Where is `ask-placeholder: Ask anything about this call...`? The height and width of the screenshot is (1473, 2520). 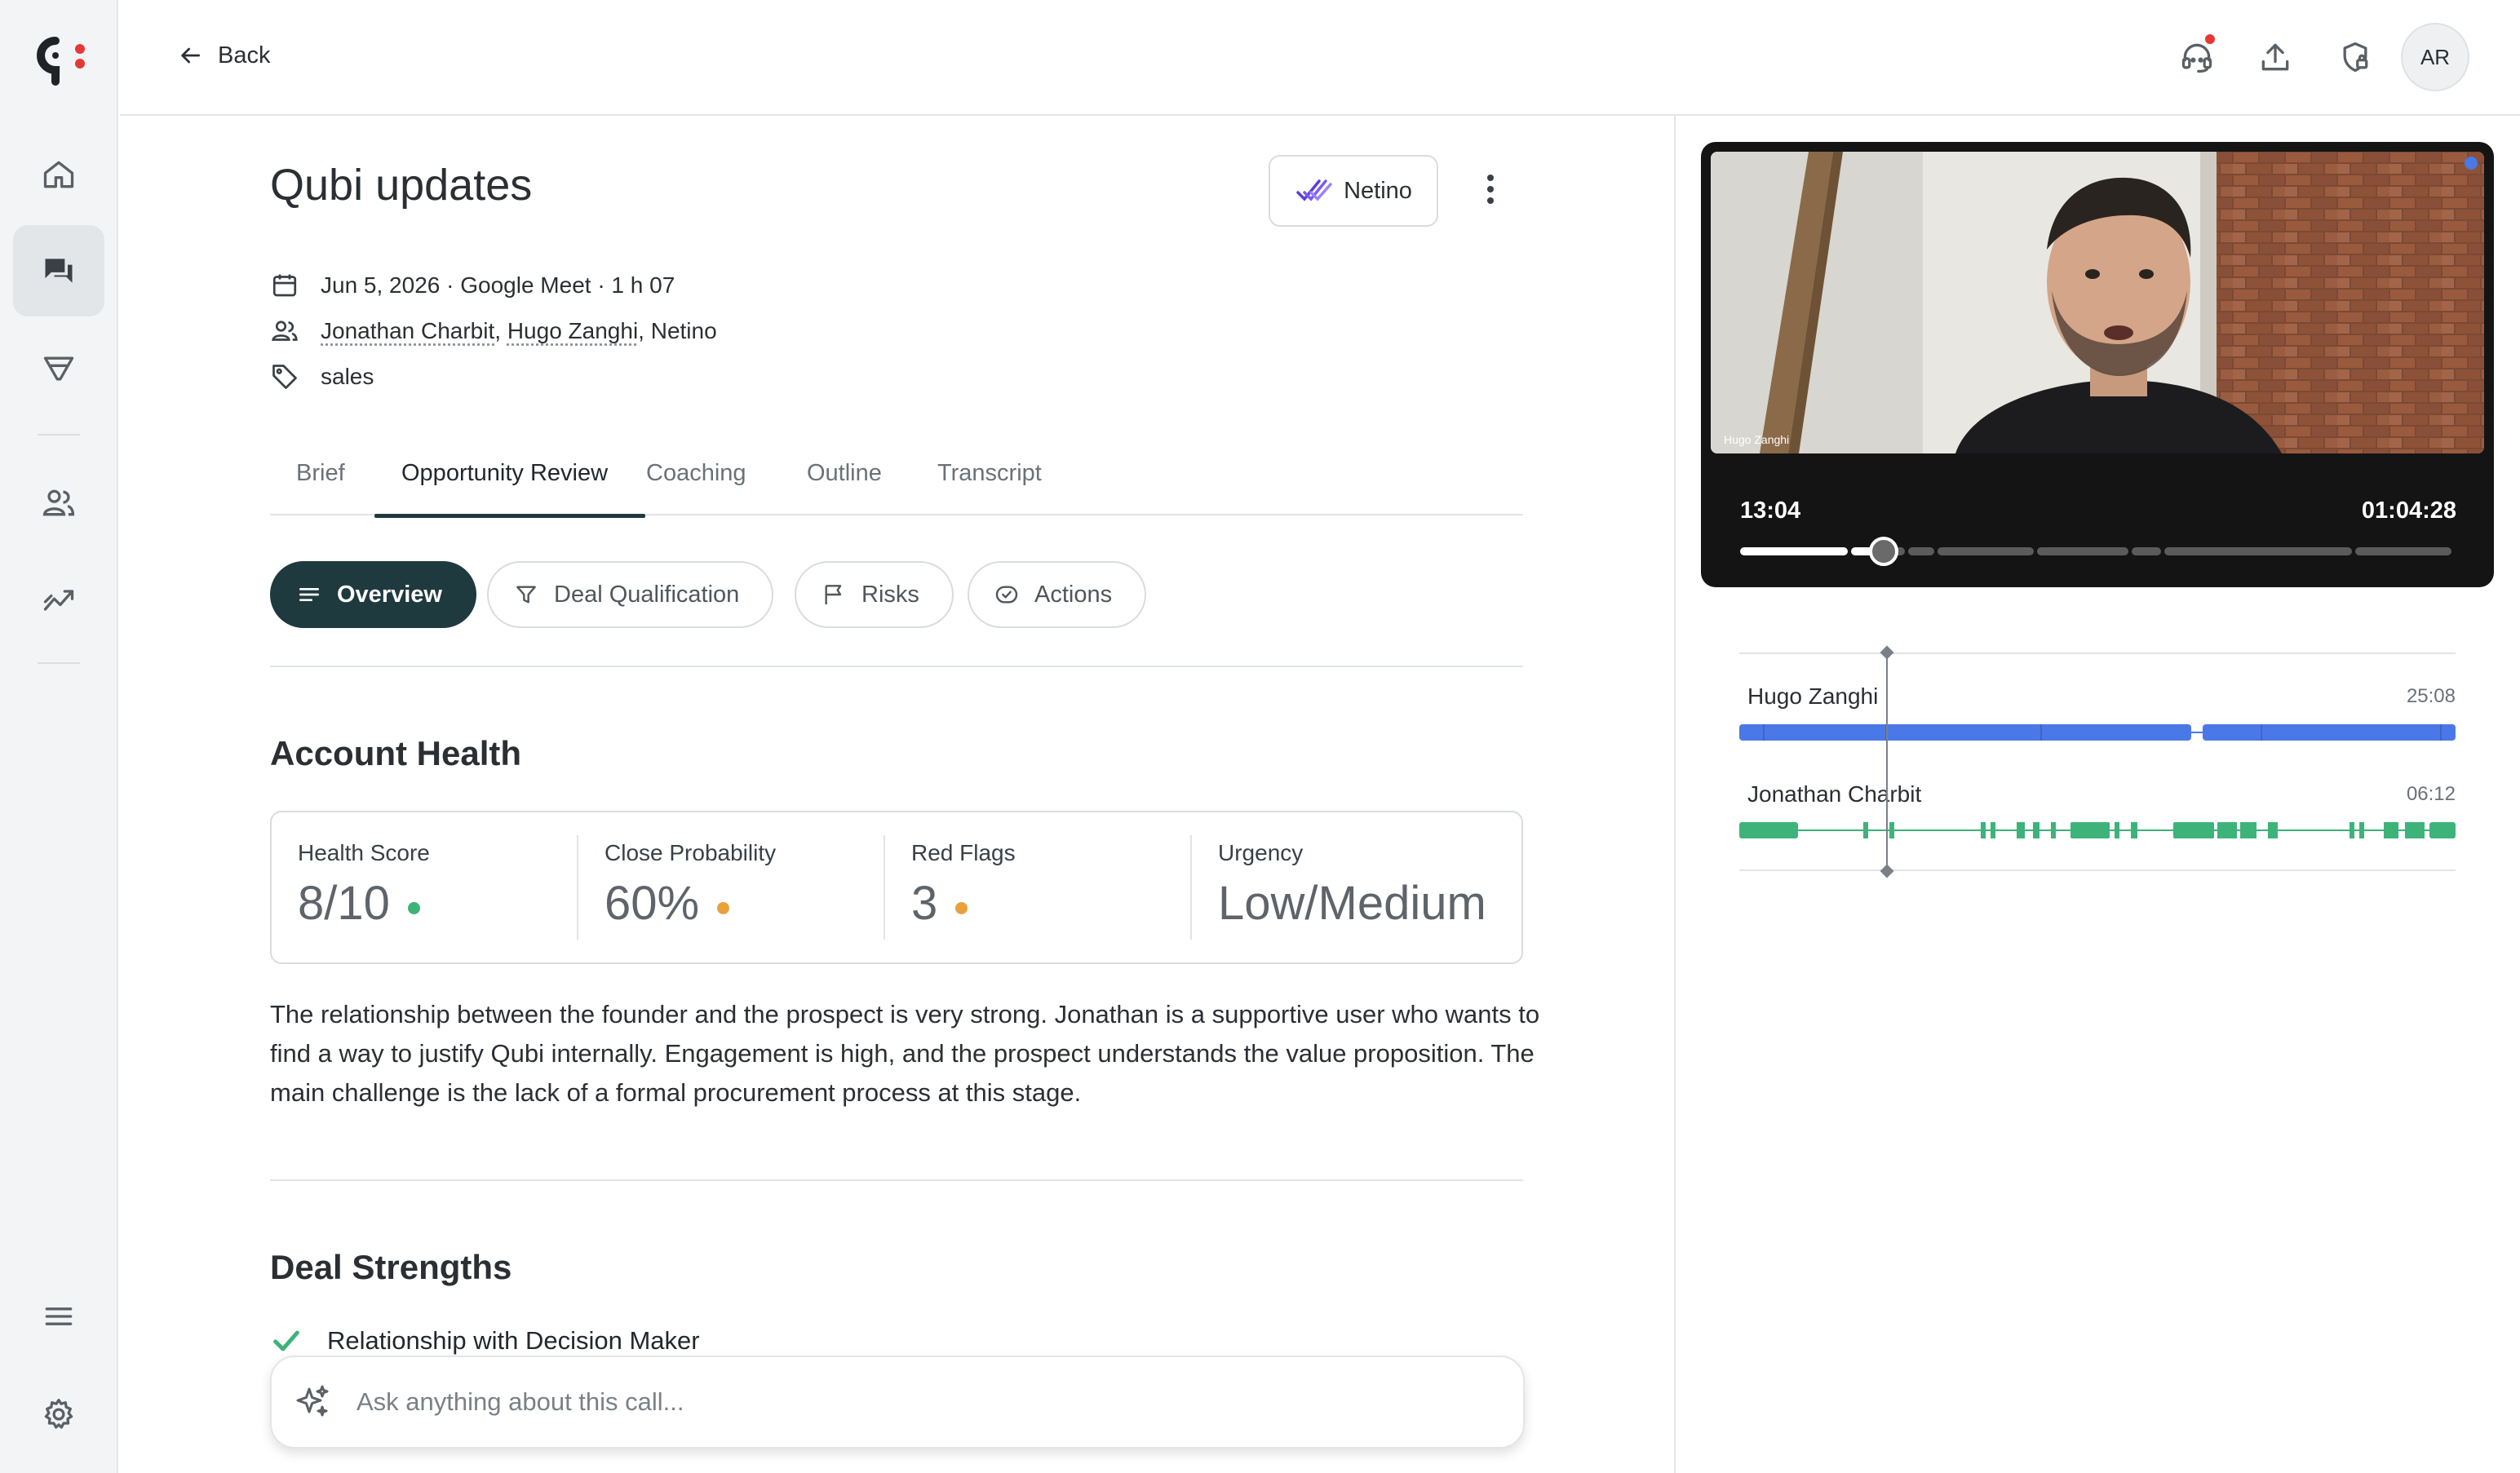 ask-placeholder: Ask anything about this call... is located at coordinates (521, 1401).